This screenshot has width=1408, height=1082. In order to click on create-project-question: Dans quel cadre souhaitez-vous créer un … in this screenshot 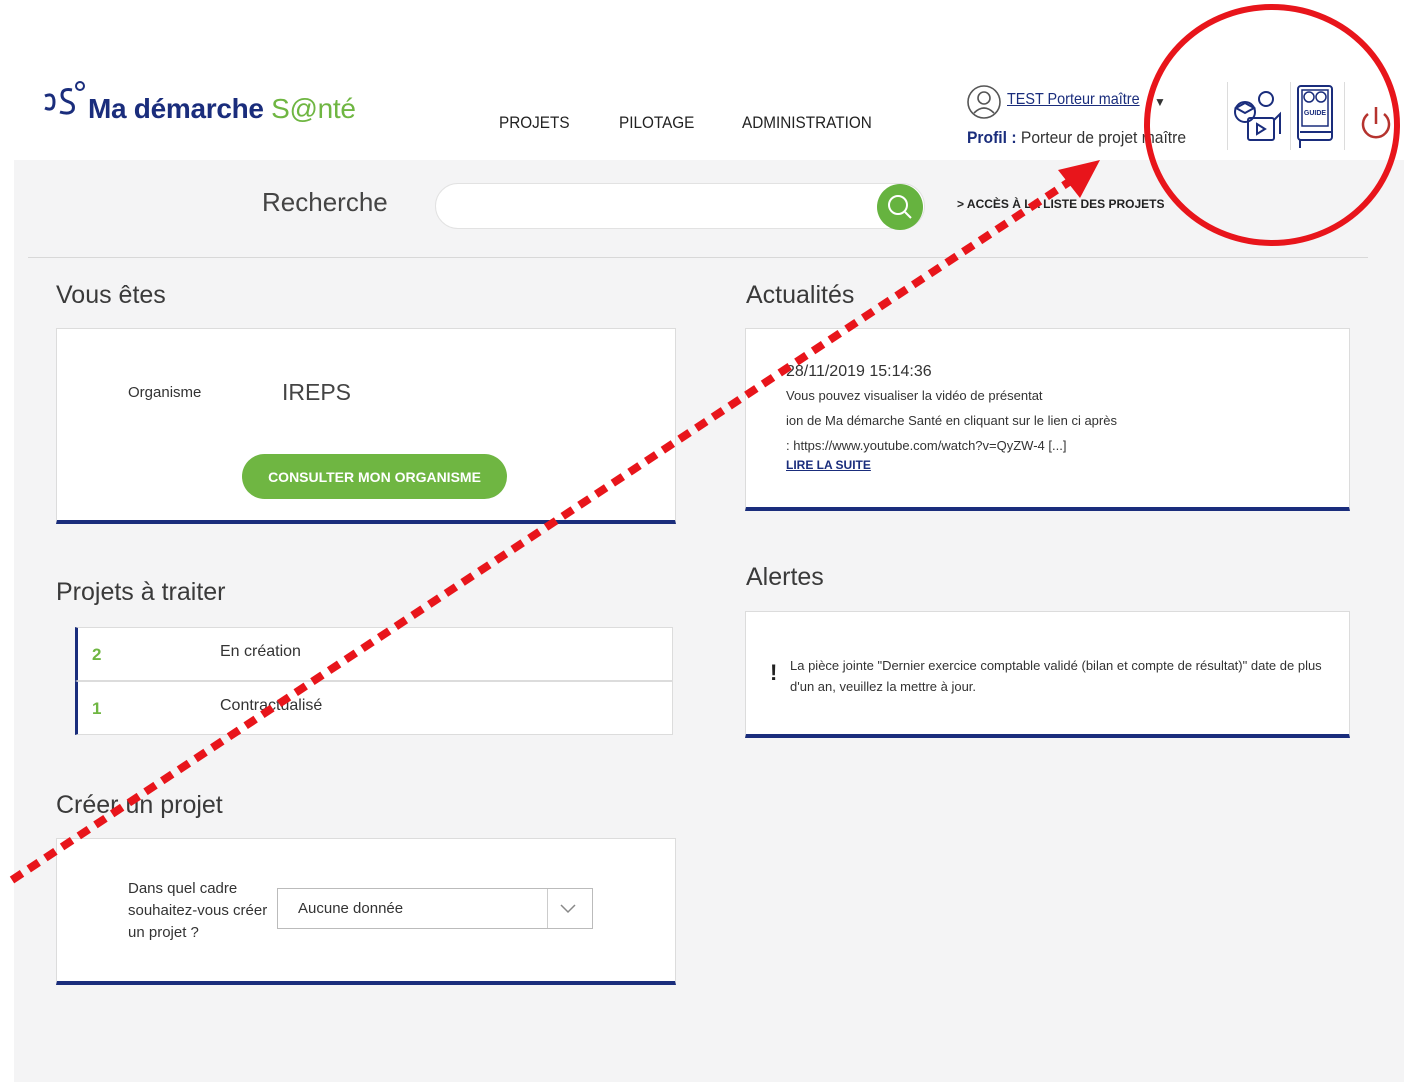, I will do `click(198, 910)`.